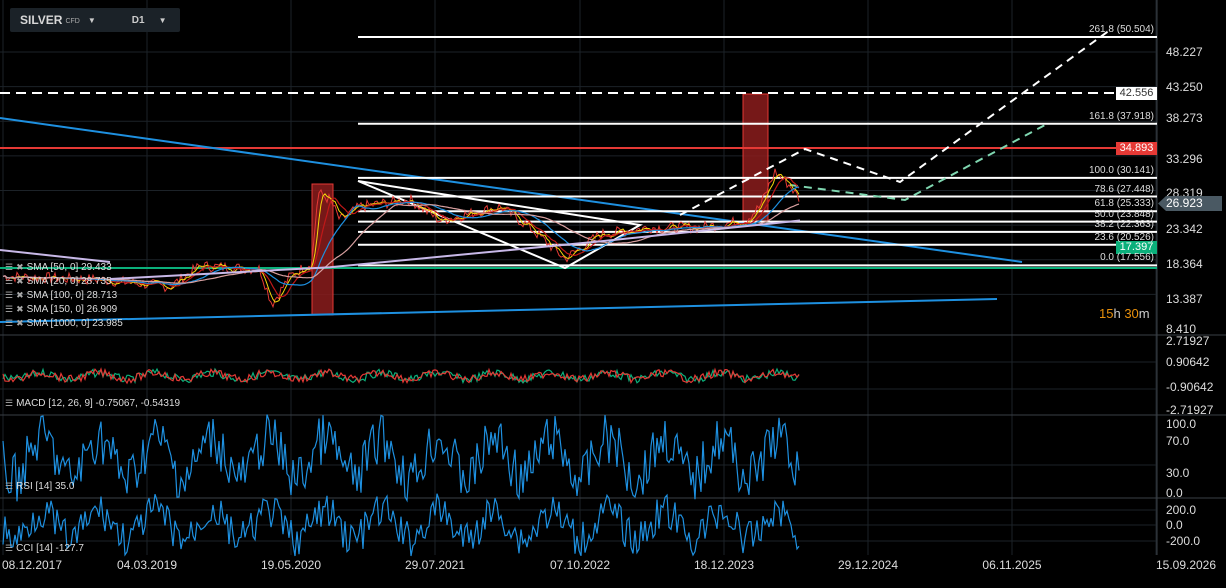 The image size is (1226, 588). I want to click on rsi-axis-label: 0.0, so click(1174, 493).